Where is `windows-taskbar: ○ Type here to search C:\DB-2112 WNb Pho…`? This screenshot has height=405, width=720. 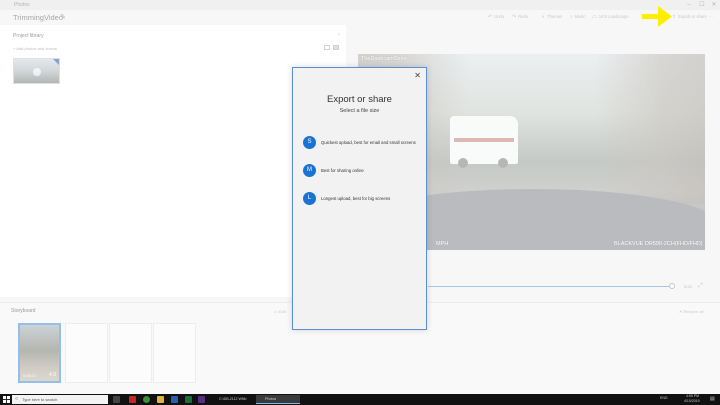 windows-taskbar: ○ Type here to search C:\DB-2112 WNb Pho… is located at coordinates (360, 399).